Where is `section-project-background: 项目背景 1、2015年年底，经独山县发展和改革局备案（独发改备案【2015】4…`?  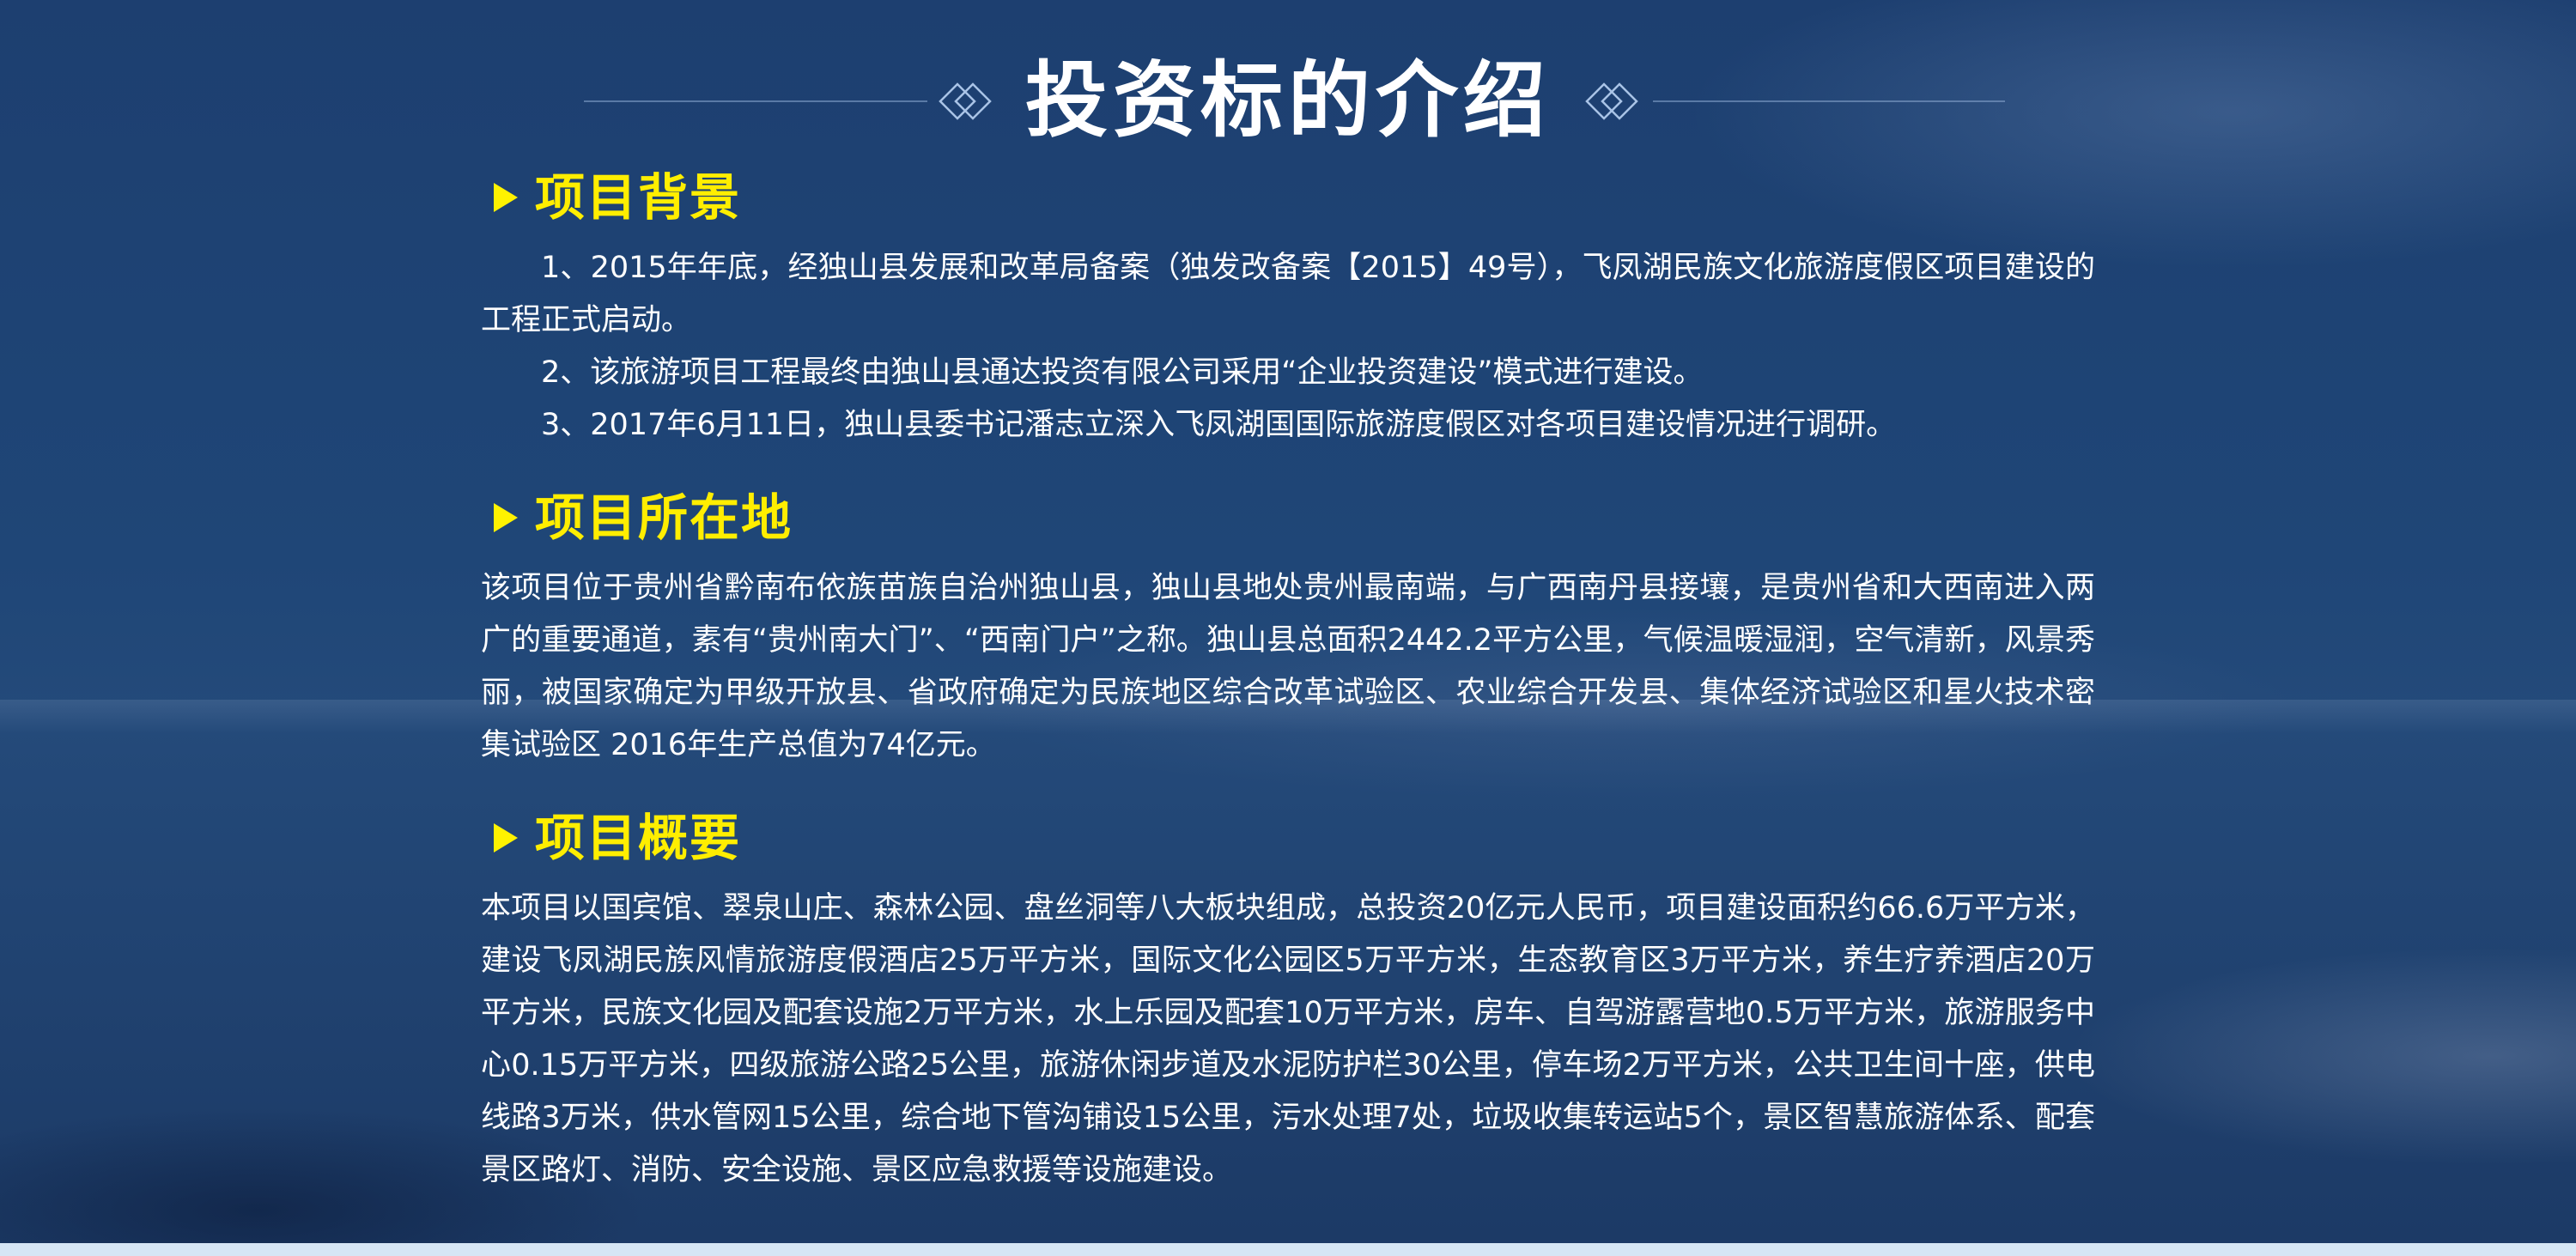
section-project-background: 项目背景 1、2015年年底，经独山县发展和改革局备案（独发改备案【2015】4… is located at coordinates (1288, 307).